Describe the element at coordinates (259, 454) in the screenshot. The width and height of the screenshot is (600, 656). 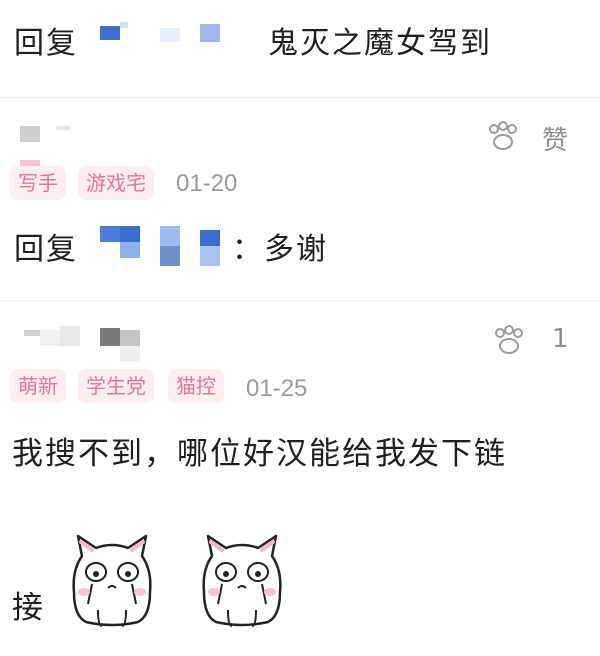
I see `comment-text: 我搜不到，哪位好汉能给我发下链` at that location.